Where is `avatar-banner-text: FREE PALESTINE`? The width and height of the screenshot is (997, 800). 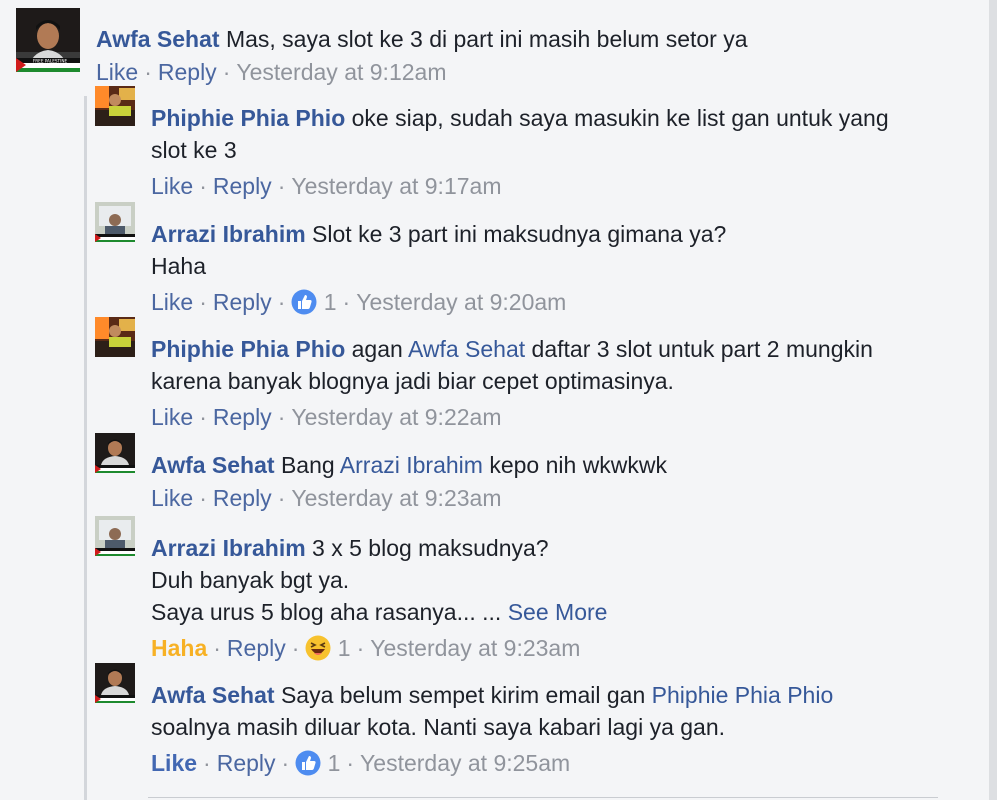 avatar-banner-text: FREE PALESTINE is located at coordinates (50, 61).